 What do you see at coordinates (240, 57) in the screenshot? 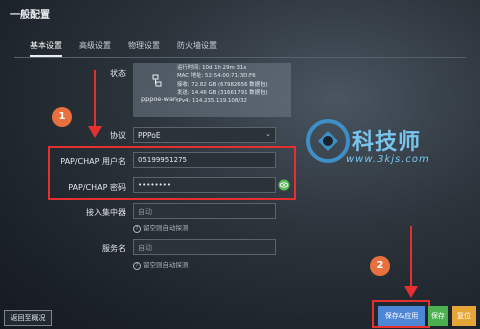
I see `tab-divider` at bounding box center [240, 57].